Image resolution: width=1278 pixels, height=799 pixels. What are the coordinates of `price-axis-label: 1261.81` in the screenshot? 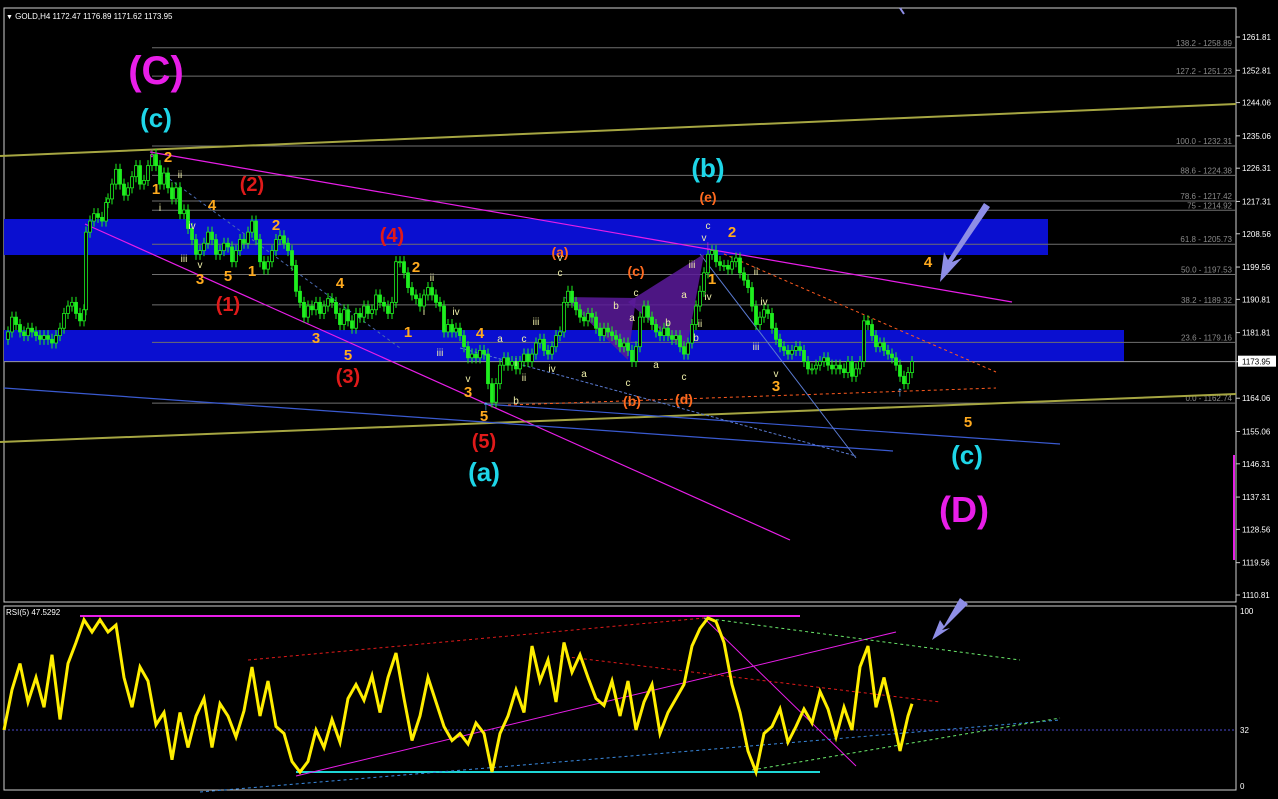 It's located at (1256, 37).